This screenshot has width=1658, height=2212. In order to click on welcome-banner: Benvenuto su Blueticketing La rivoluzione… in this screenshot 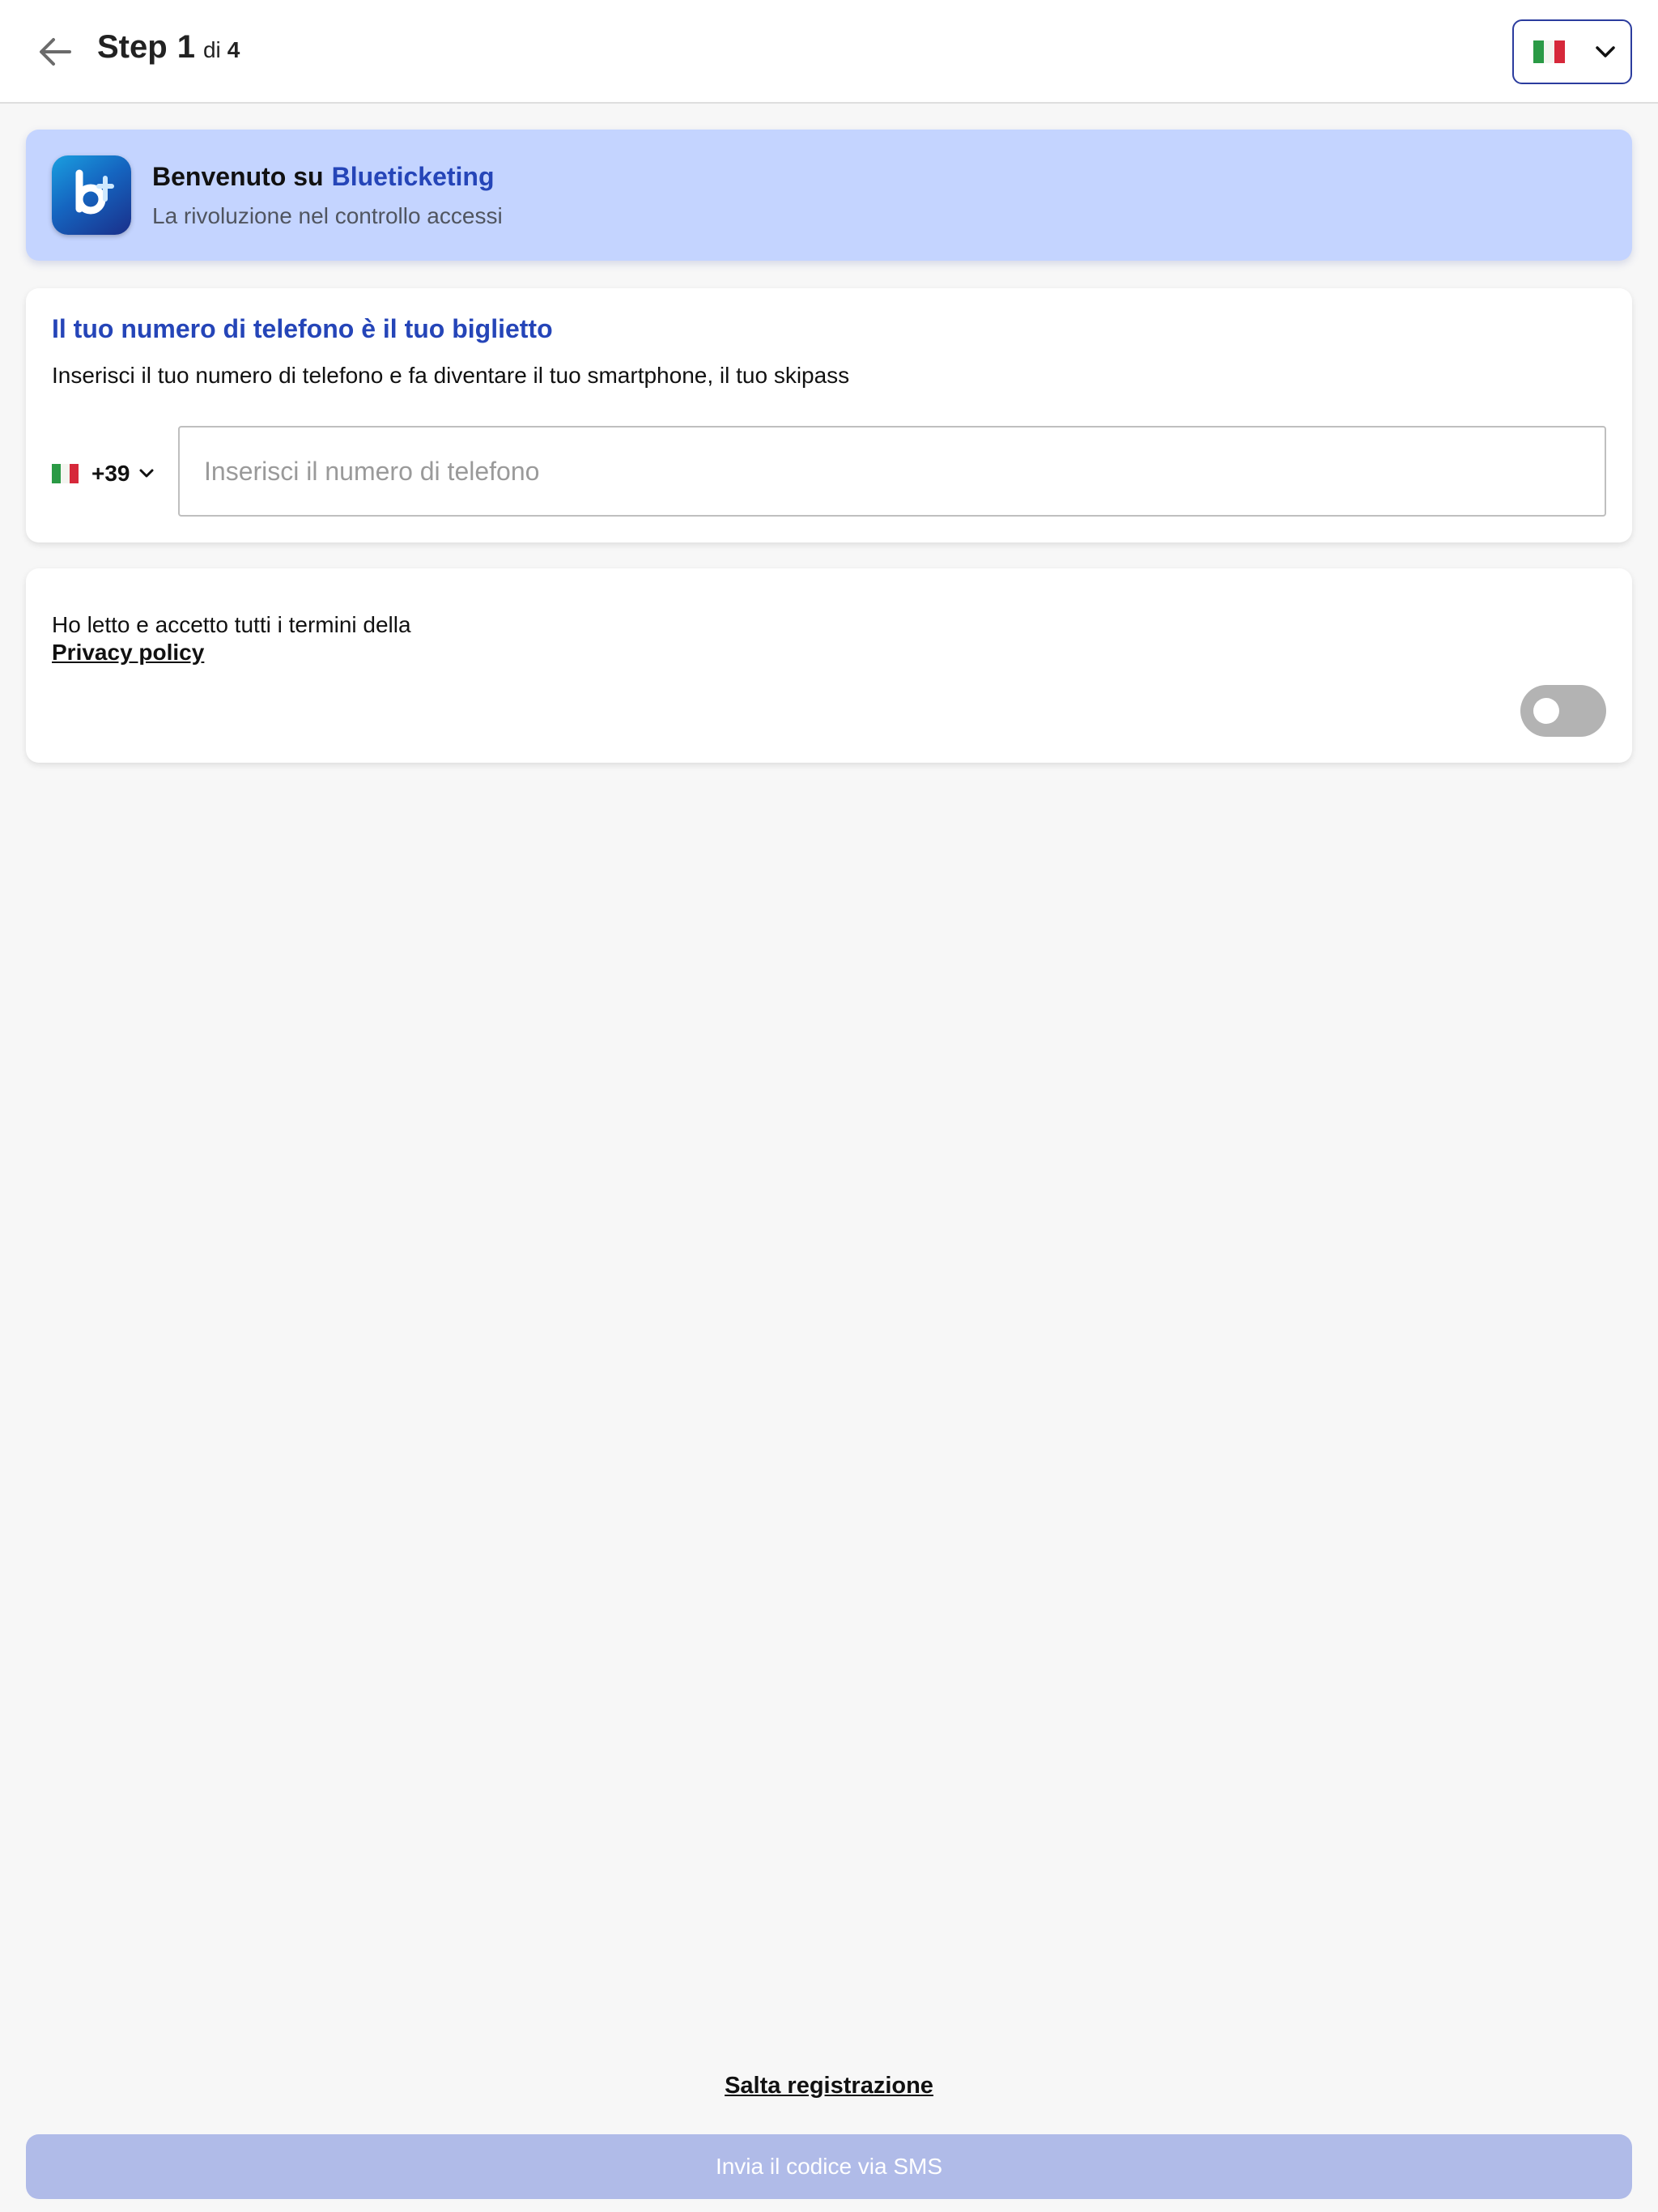, I will do `click(829, 196)`.